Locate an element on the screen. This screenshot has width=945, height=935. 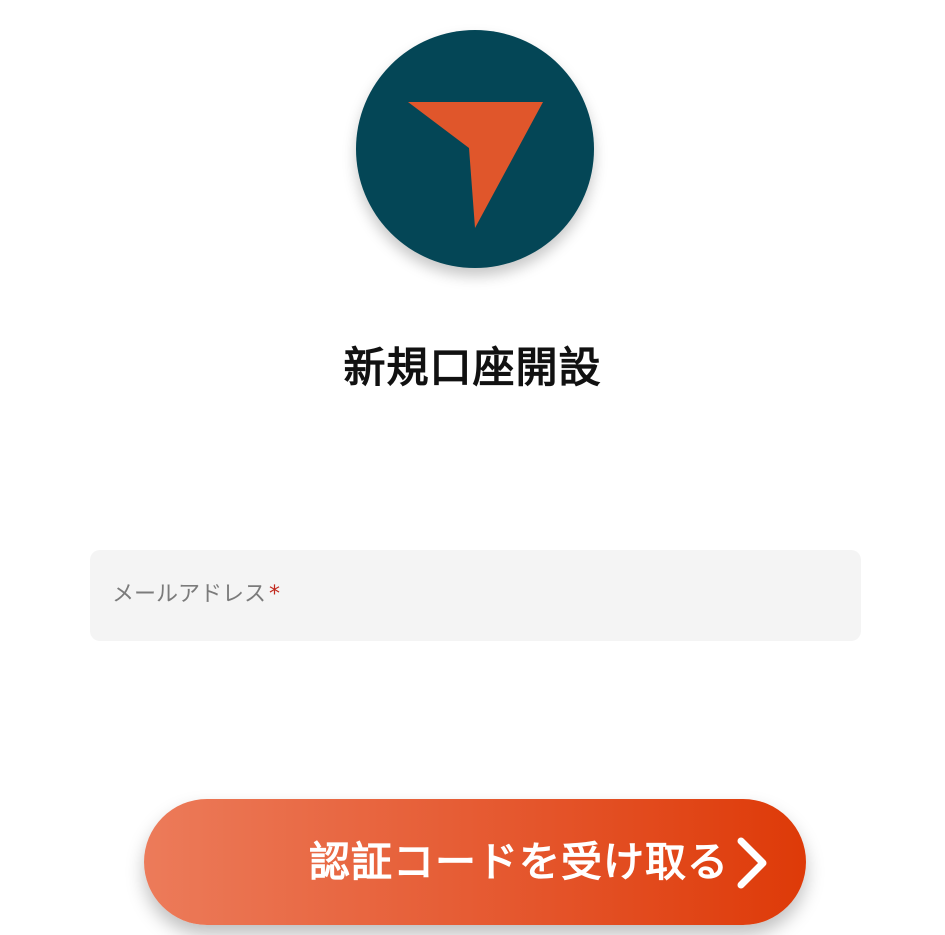
get-verification-code-button: 認証コードを受け取る is located at coordinates (475, 862).